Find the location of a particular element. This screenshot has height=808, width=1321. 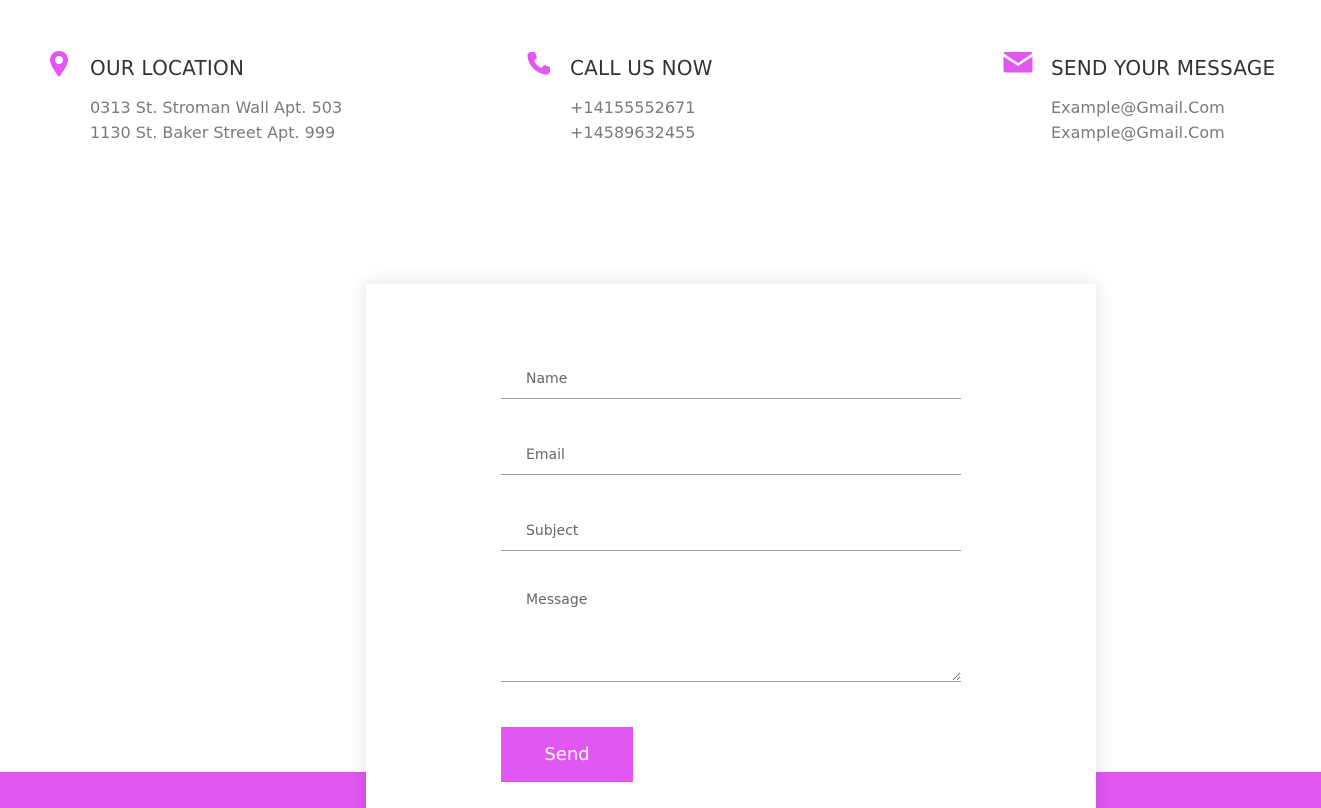

email-input is located at coordinates (731, 455).